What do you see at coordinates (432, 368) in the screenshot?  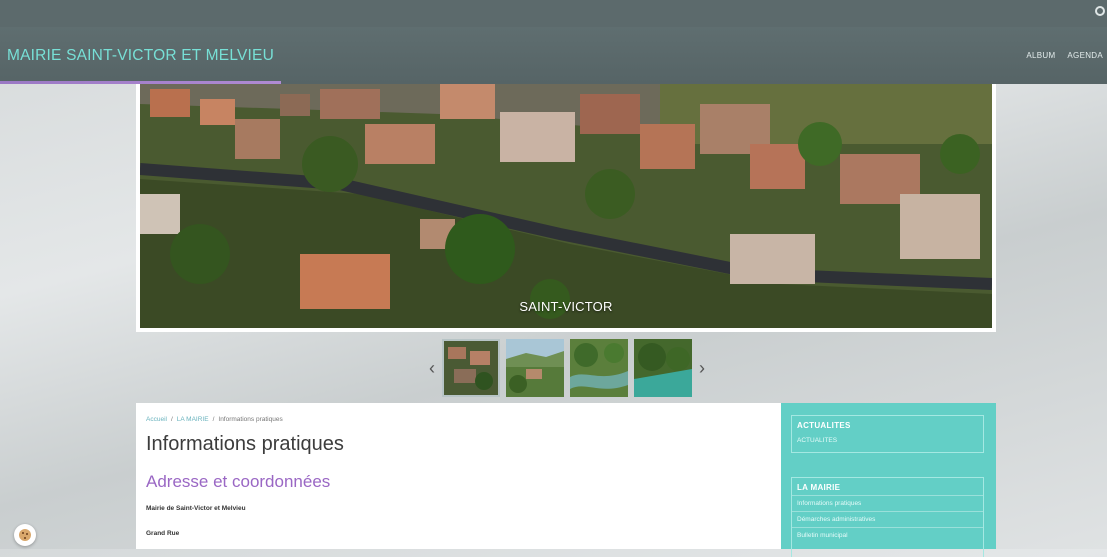 I see `chevron-left-icon: ‹` at bounding box center [432, 368].